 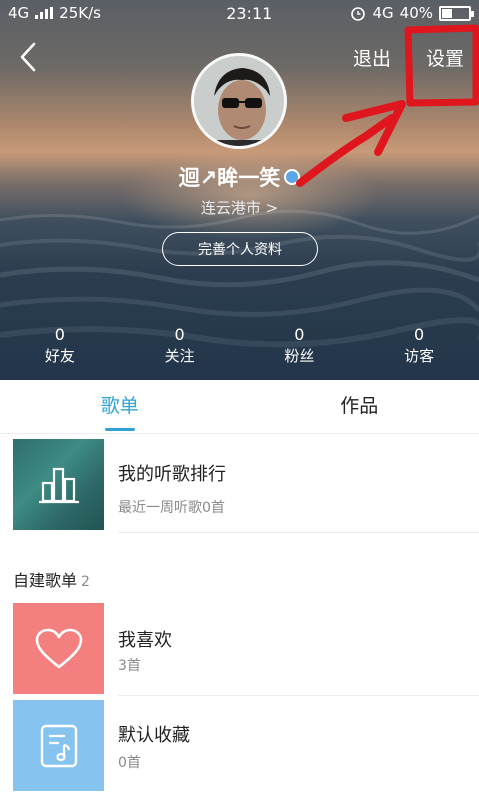 I want to click on network-type-secondary: 4G, so click(x=383, y=13).